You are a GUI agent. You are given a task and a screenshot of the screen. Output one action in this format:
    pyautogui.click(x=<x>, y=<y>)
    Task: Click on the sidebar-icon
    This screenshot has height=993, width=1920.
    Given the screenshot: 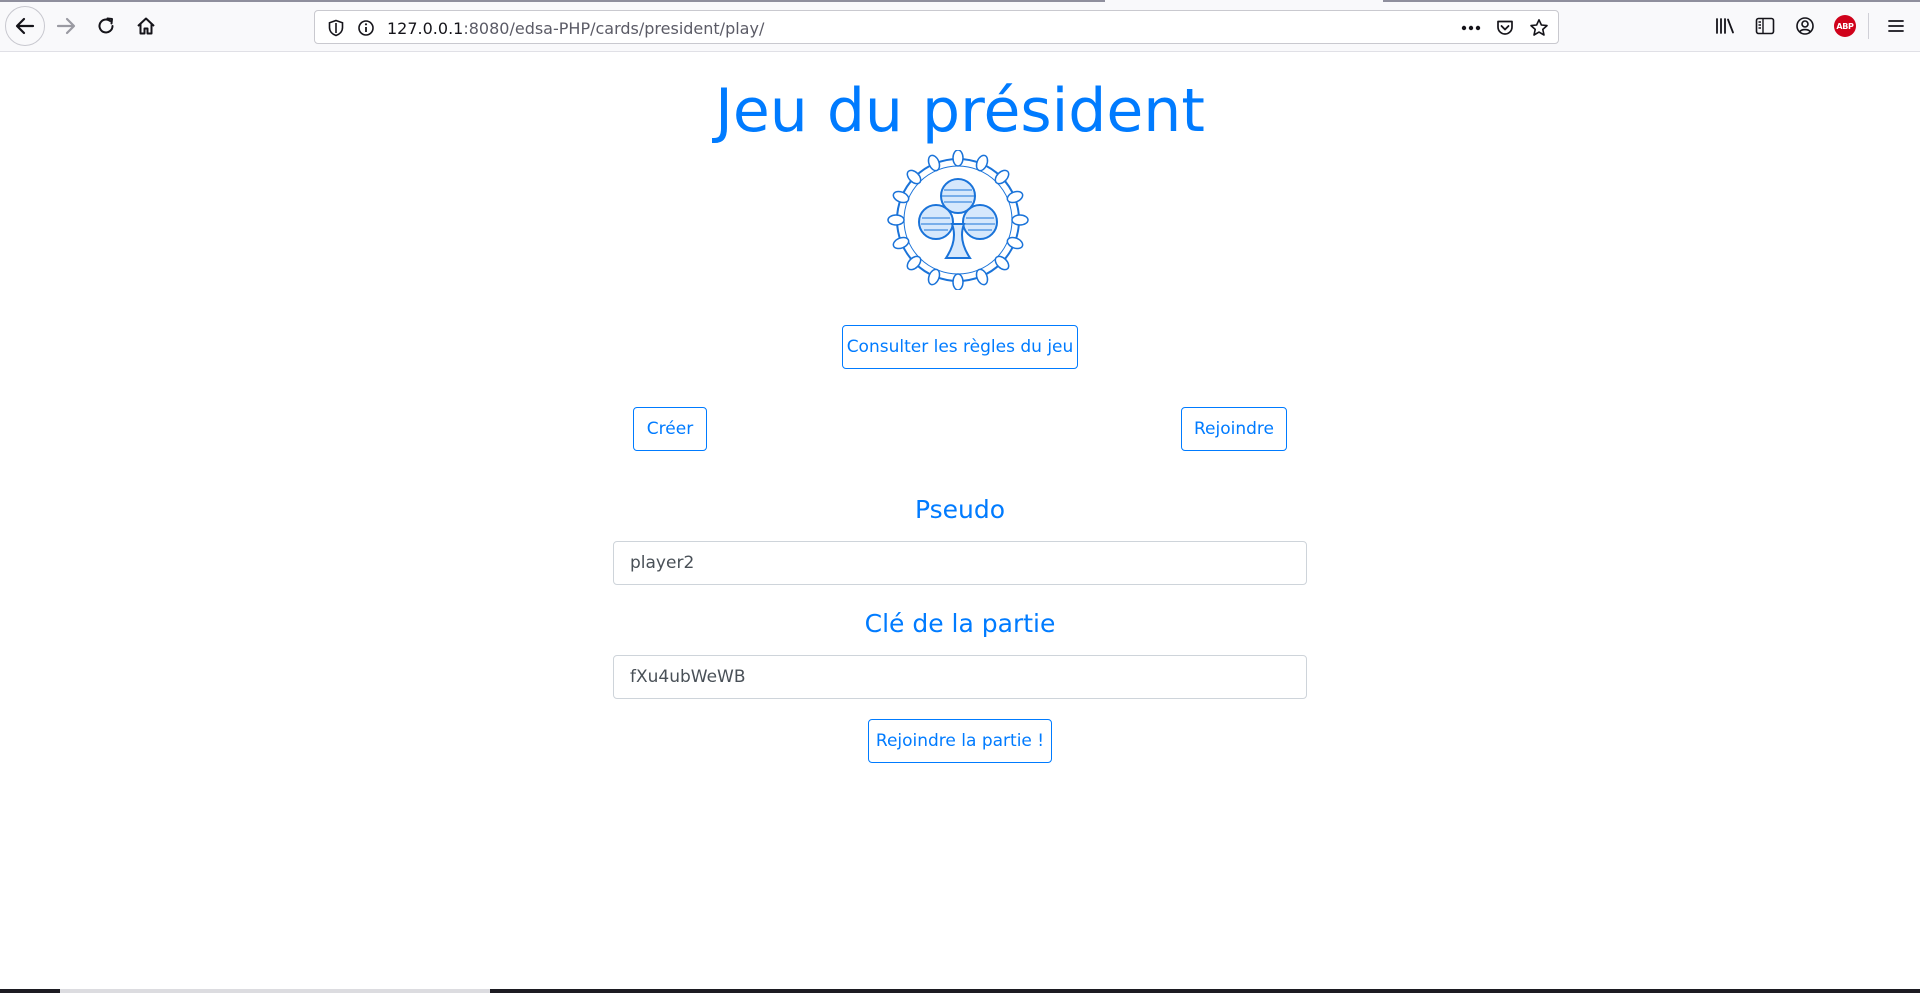 What is the action you would take?
    pyautogui.click(x=1765, y=26)
    